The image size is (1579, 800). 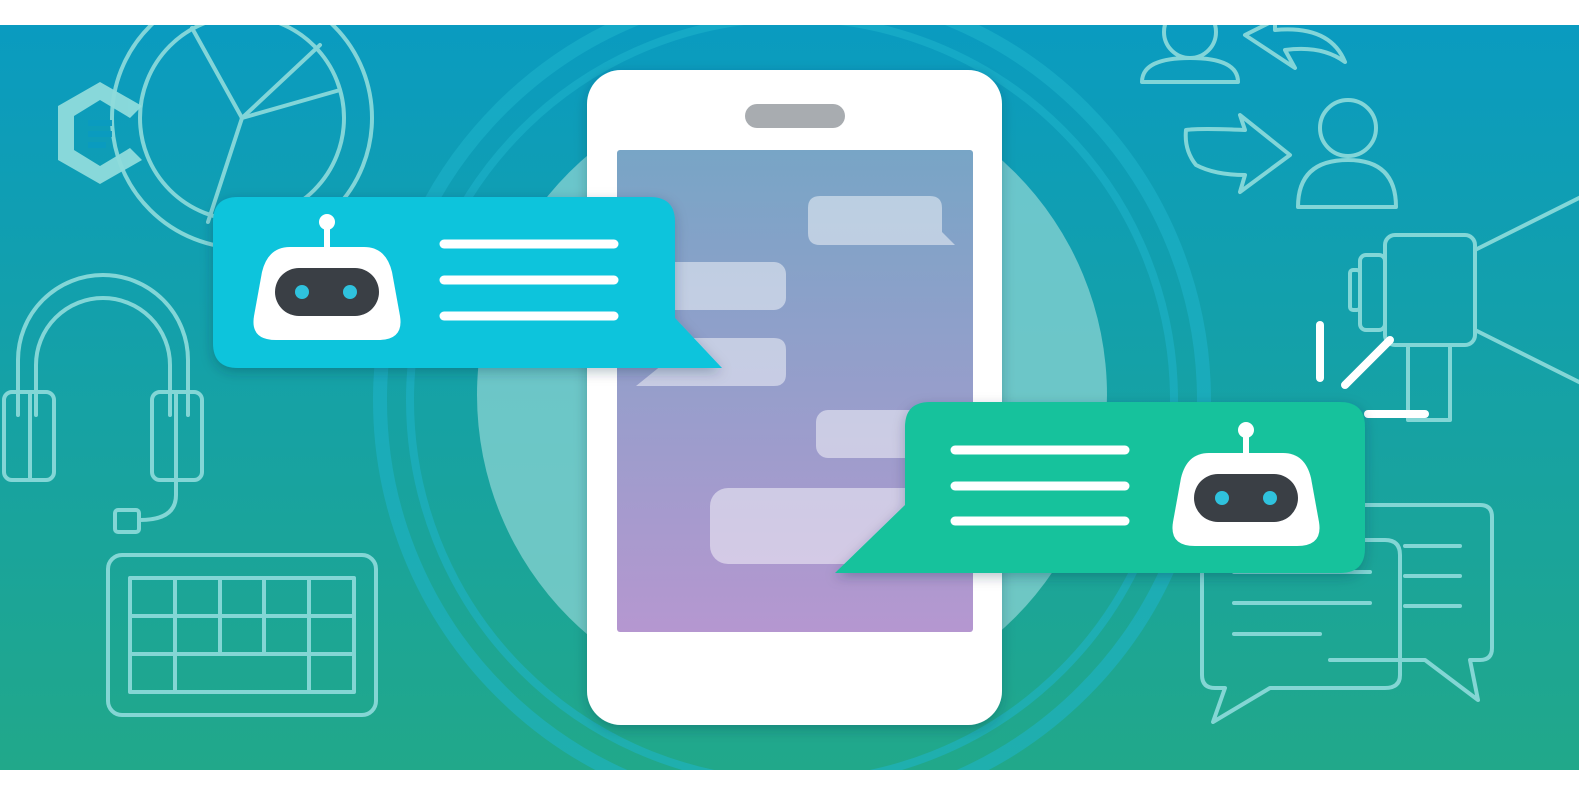 I want to click on phone-message-bubble, so click(x=881, y=220).